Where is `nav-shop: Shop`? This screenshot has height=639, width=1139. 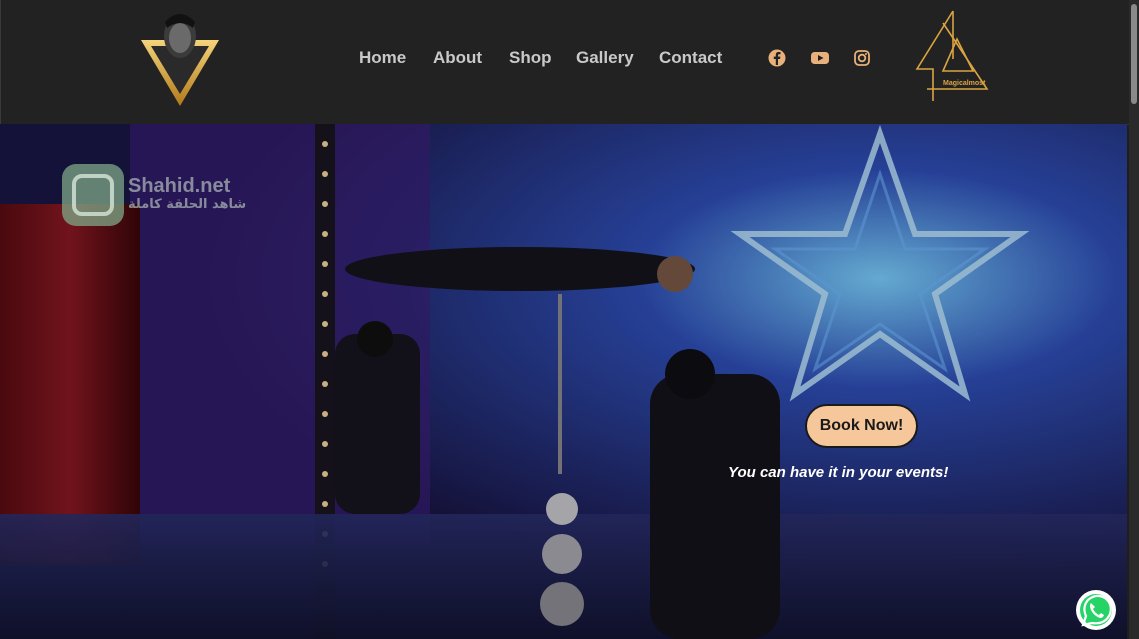
nav-shop: Shop is located at coordinates (530, 58).